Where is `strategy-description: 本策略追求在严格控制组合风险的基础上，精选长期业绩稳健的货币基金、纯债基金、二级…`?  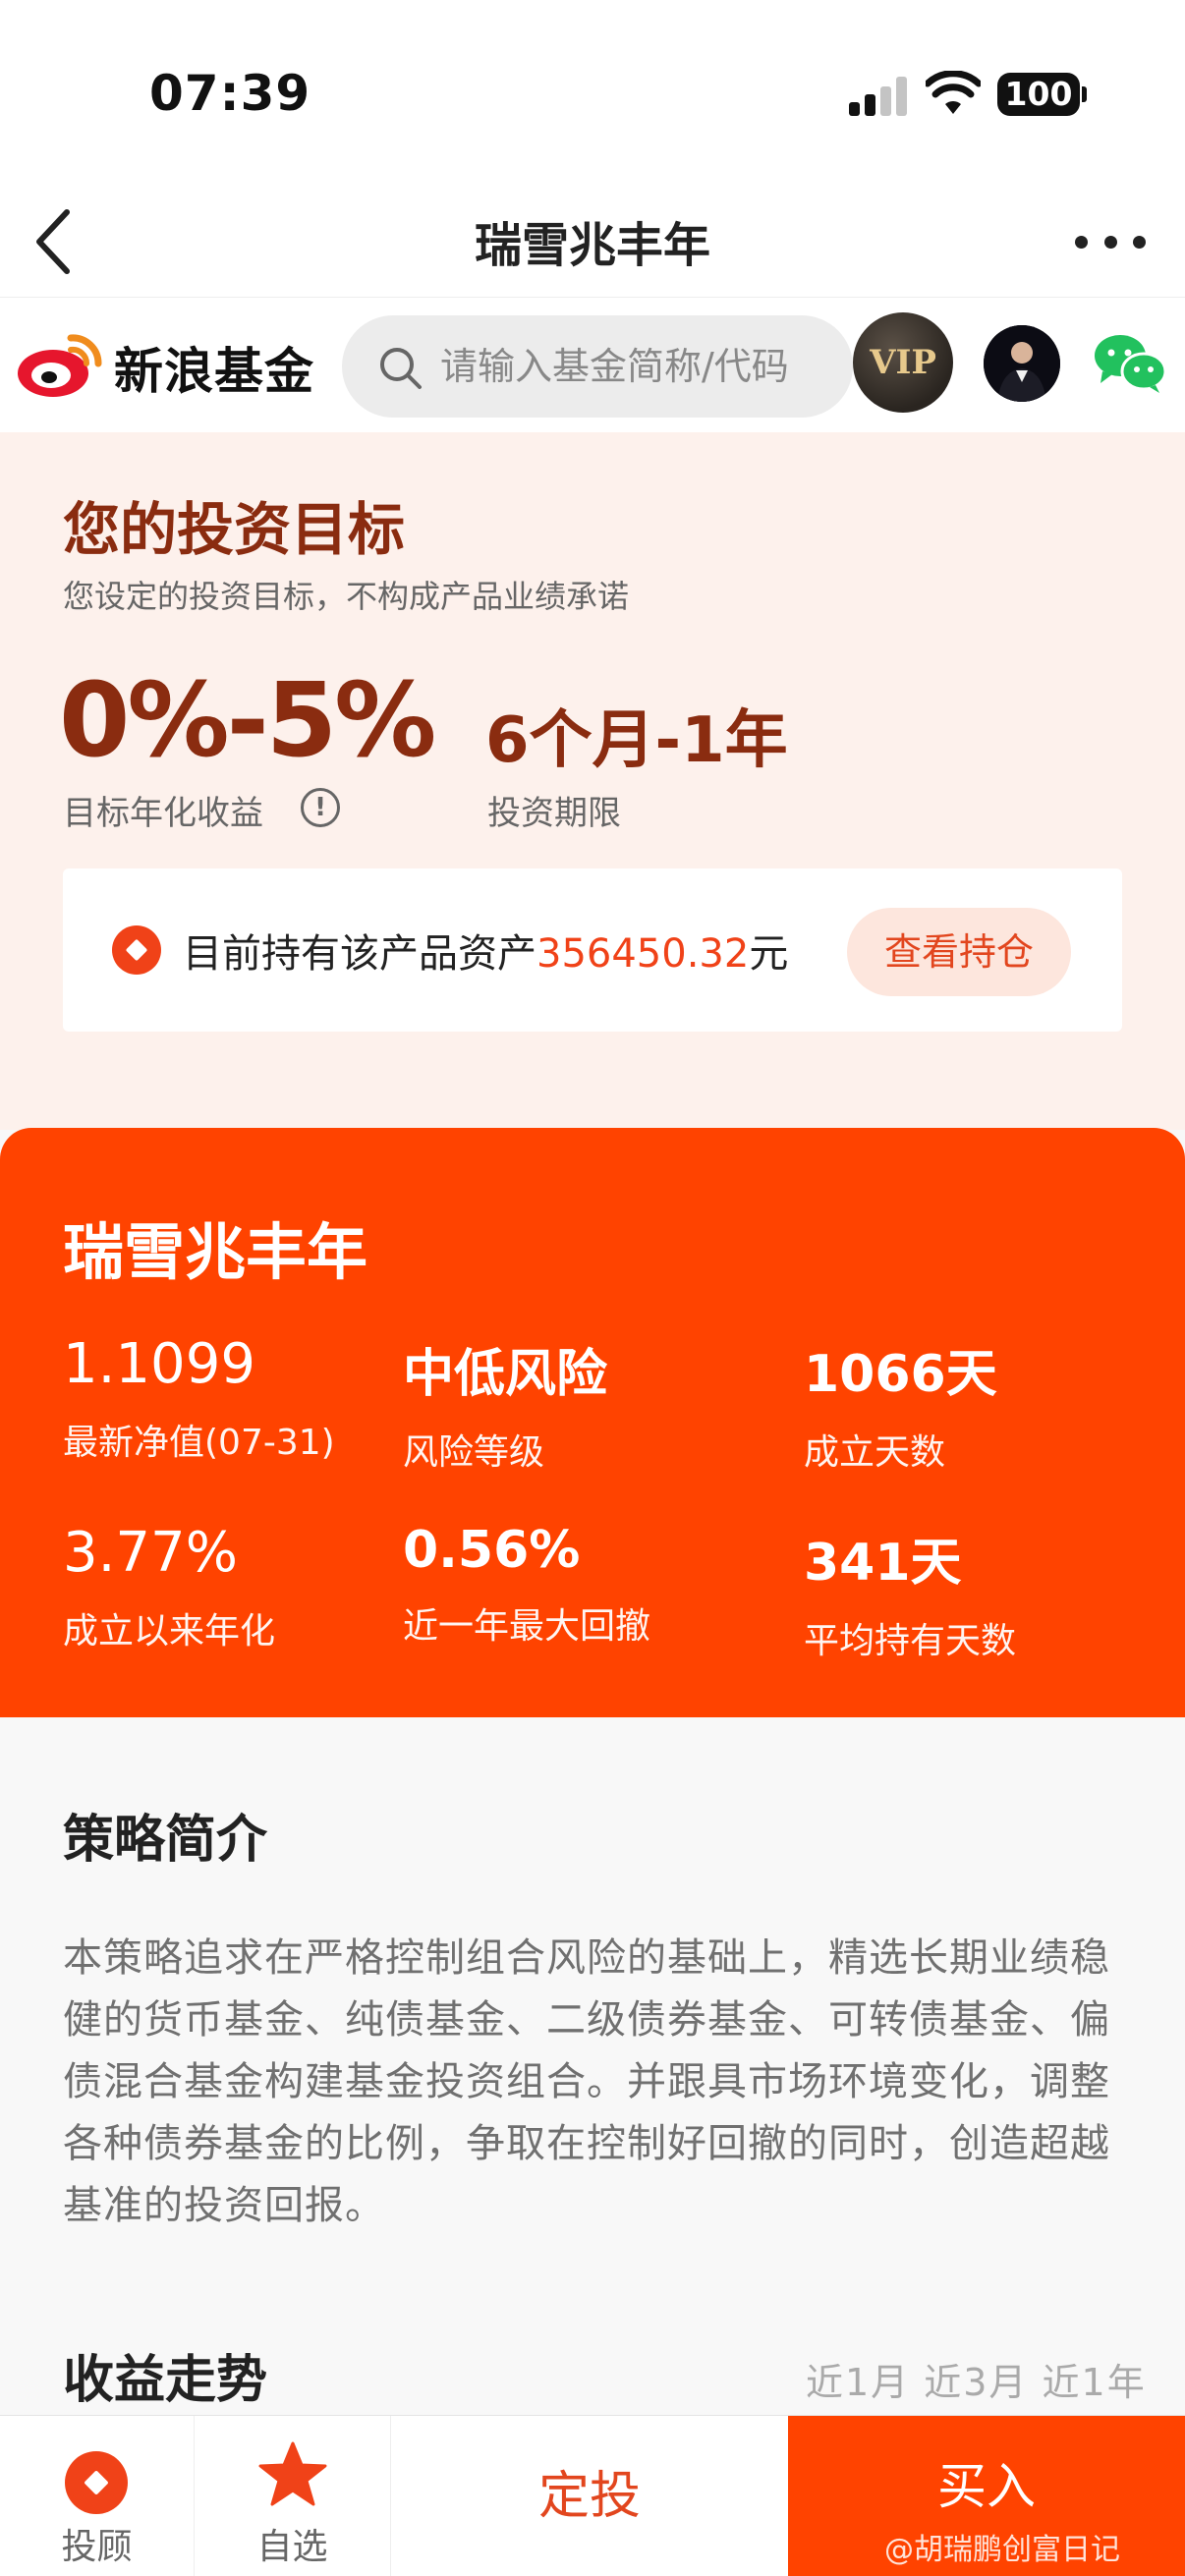 strategy-description: 本策略追求在严格控制组合风险的基础上，精选长期业绩稳健的货币基金、纯债基金、二级… is located at coordinates (587, 2081).